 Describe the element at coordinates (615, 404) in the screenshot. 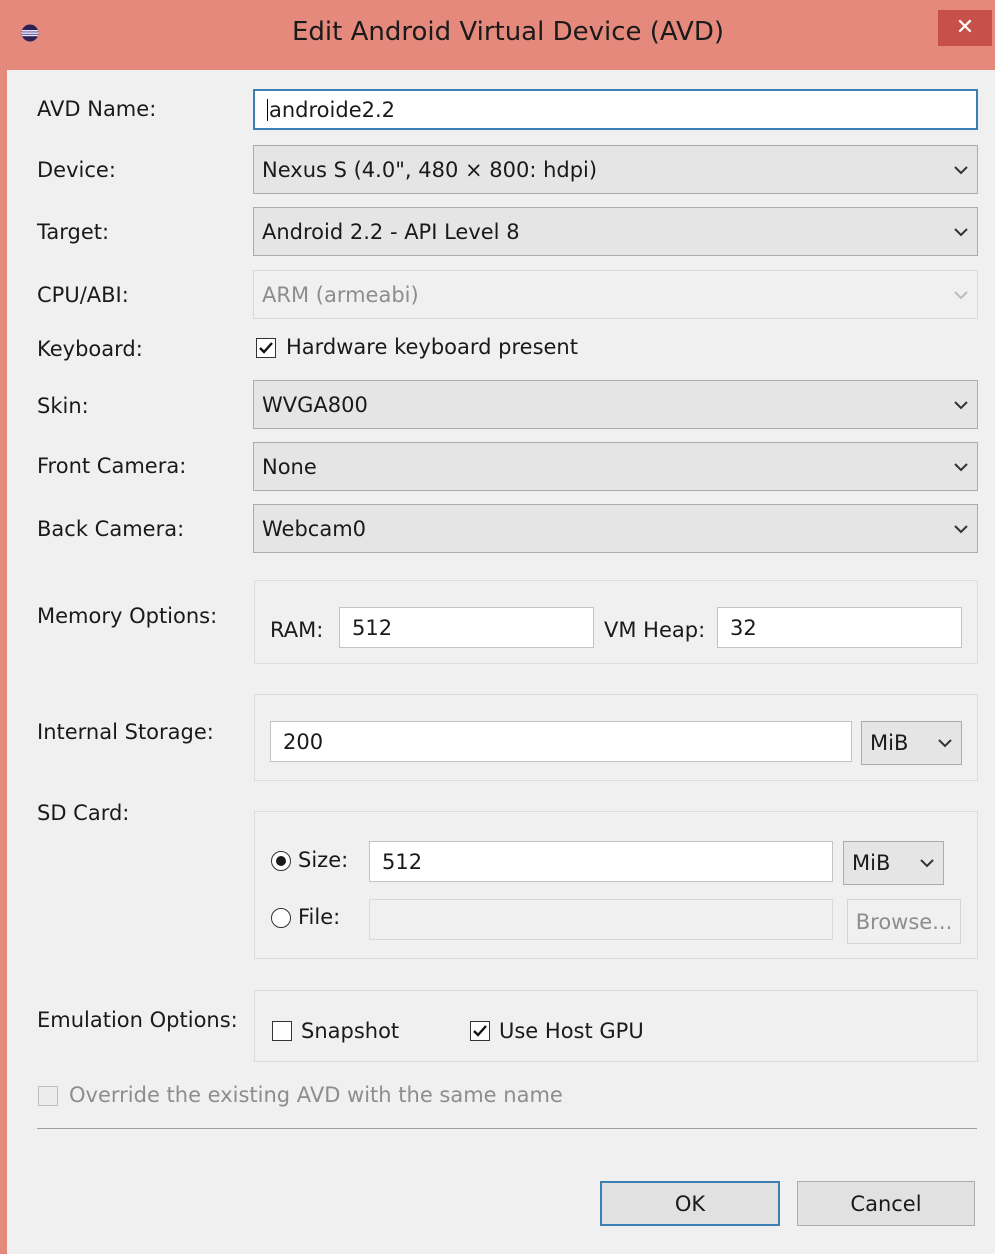

I see `skin-select: WVGA800` at that location.